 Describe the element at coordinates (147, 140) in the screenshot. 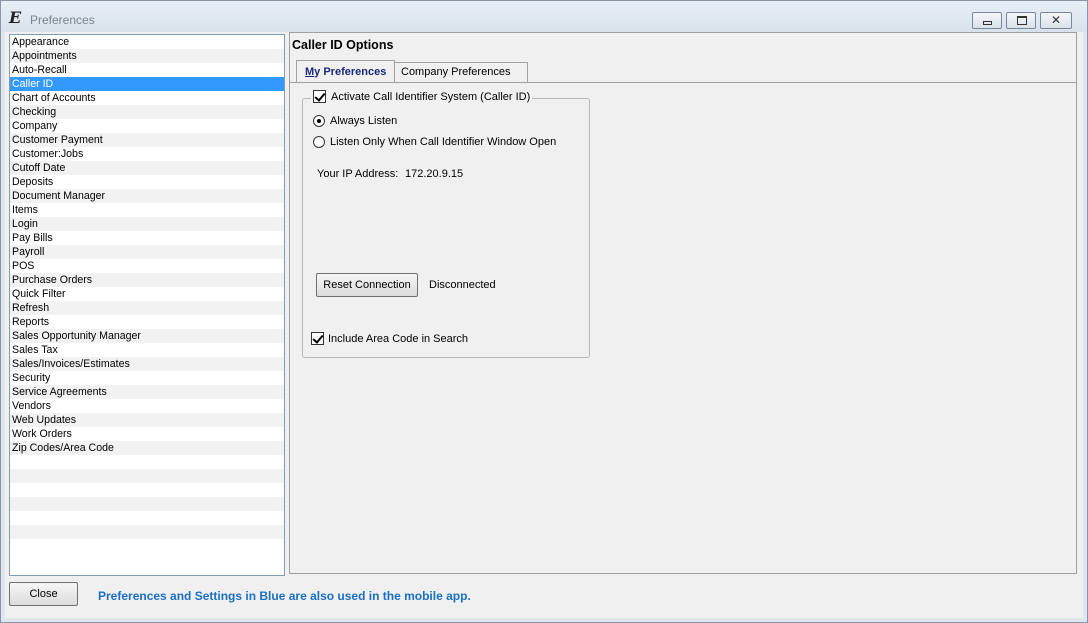

I see `list-item: Customer Payment` at that location.